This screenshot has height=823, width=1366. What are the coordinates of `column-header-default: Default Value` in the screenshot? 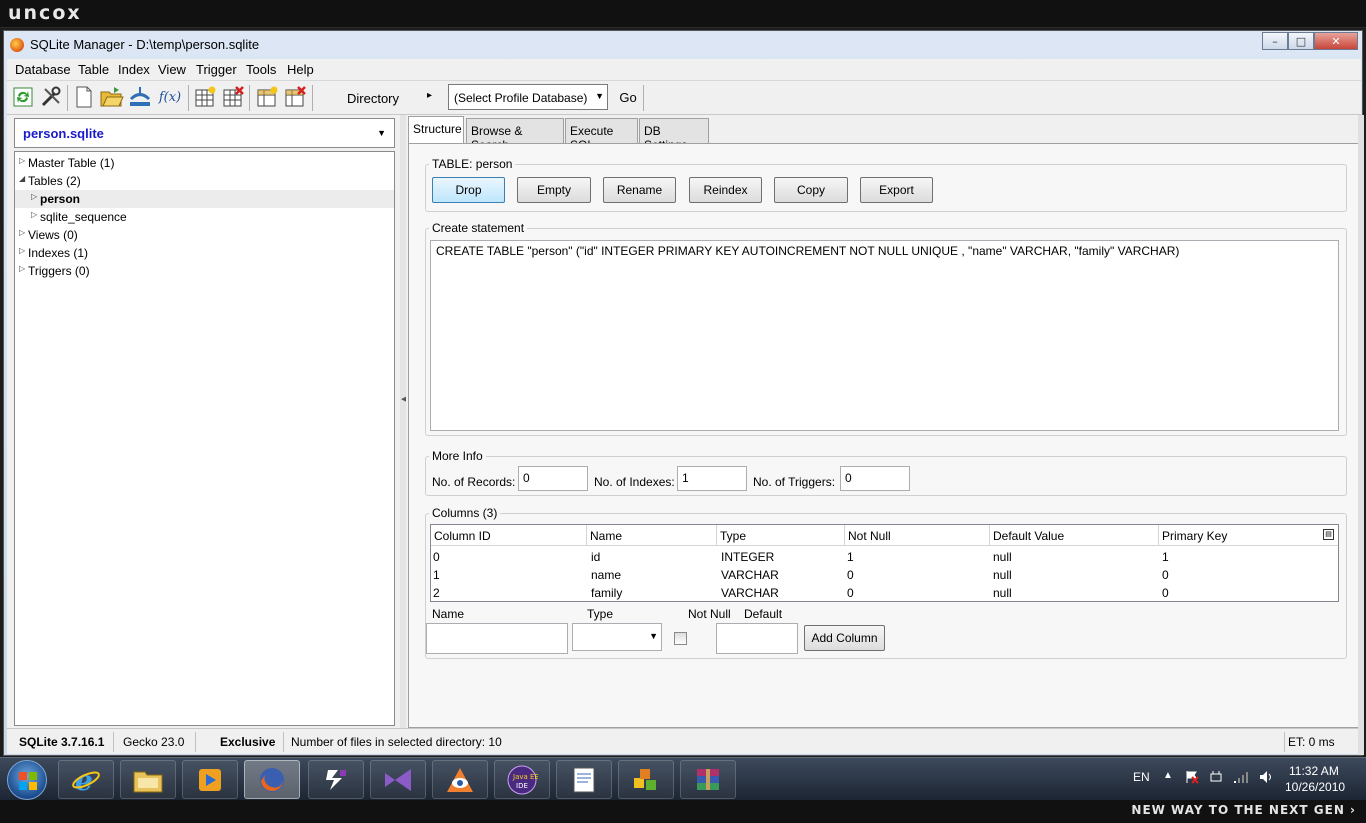 It's located at (1074, 535).